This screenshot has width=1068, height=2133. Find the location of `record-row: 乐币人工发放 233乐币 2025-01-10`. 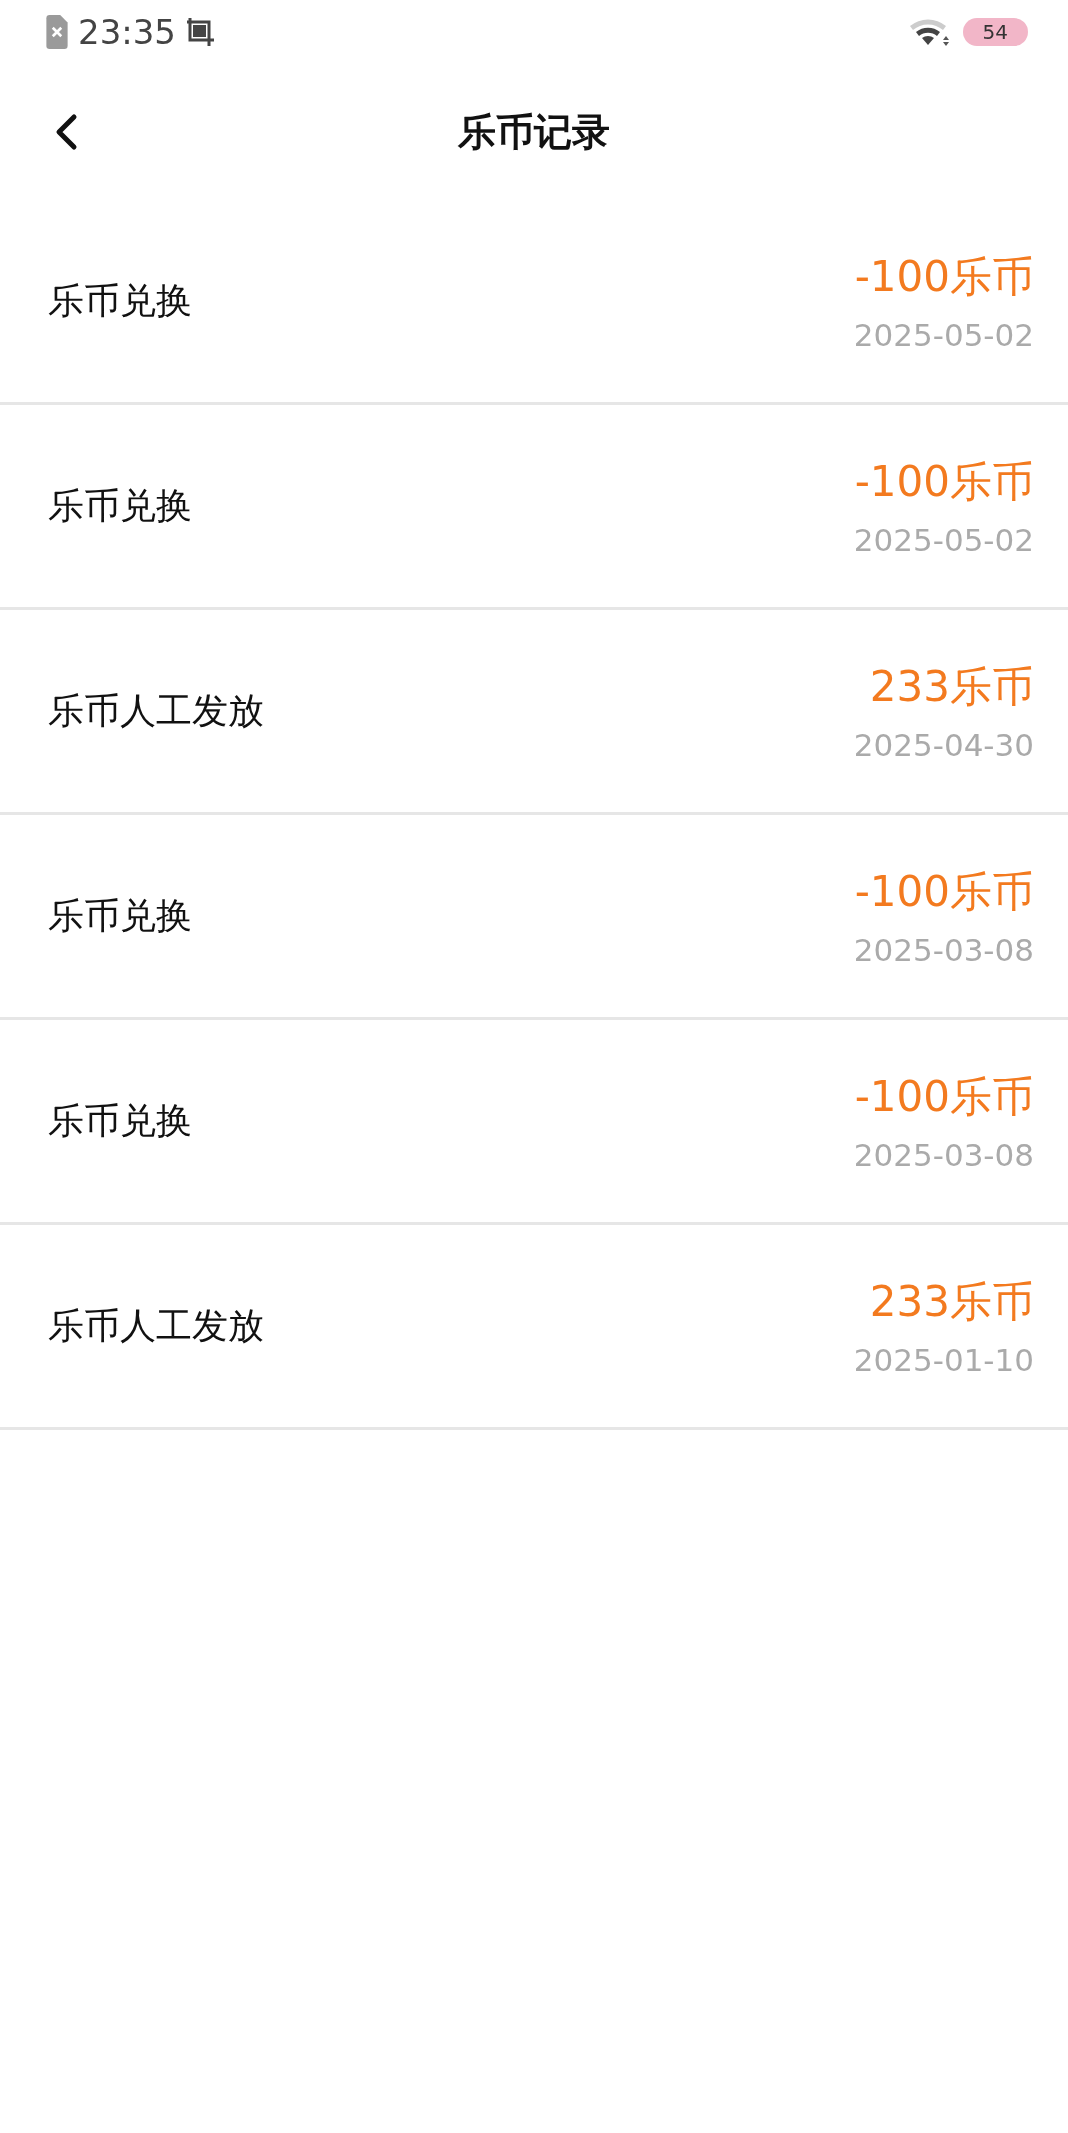

record-row: 乐币人工发放 233乐币 2025-01-10 is located at coordinates (534, 1327).